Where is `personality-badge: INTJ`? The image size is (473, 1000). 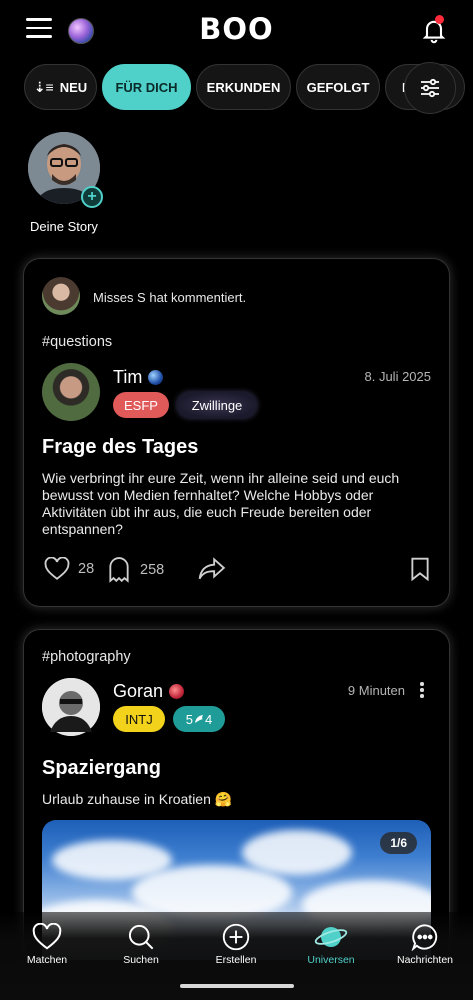 personality-badge: INTJ is located at coordinates (139, 719).